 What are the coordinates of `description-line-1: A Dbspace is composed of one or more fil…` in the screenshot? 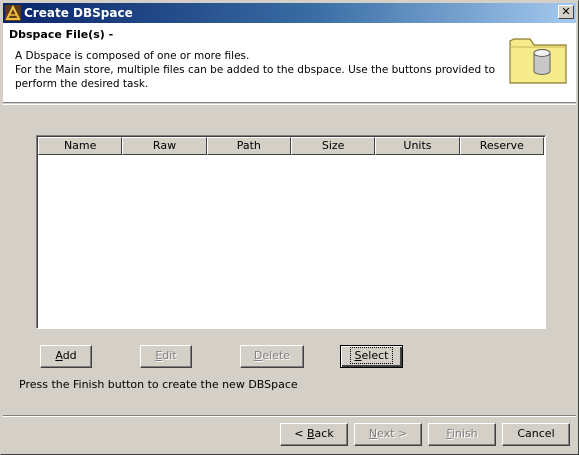 It's located at (132, 56).